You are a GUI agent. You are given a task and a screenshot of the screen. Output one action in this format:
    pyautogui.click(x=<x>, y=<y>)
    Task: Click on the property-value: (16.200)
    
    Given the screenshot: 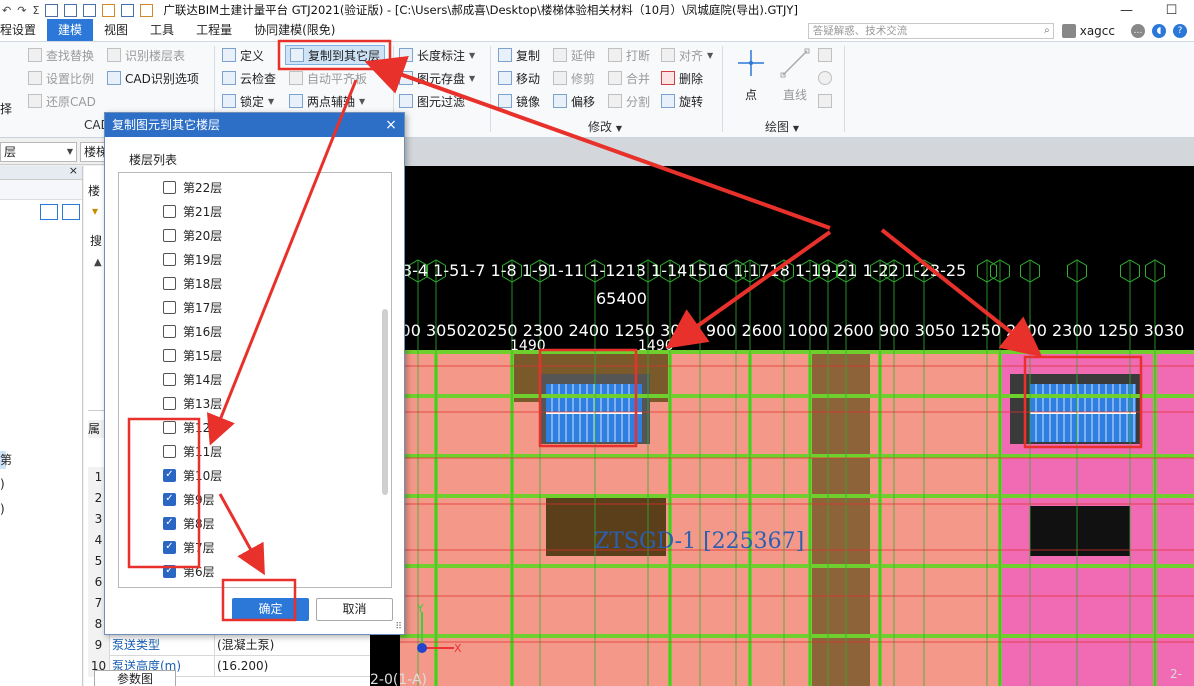 What is the action you would take?
    pyautogui.click(x=241, y=666)
    